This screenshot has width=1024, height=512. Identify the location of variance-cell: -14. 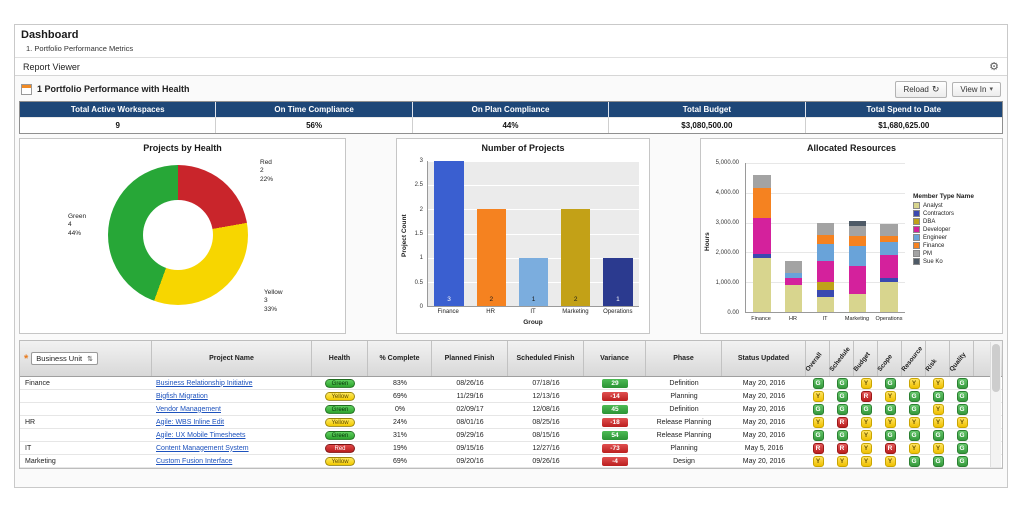
(615, 396).